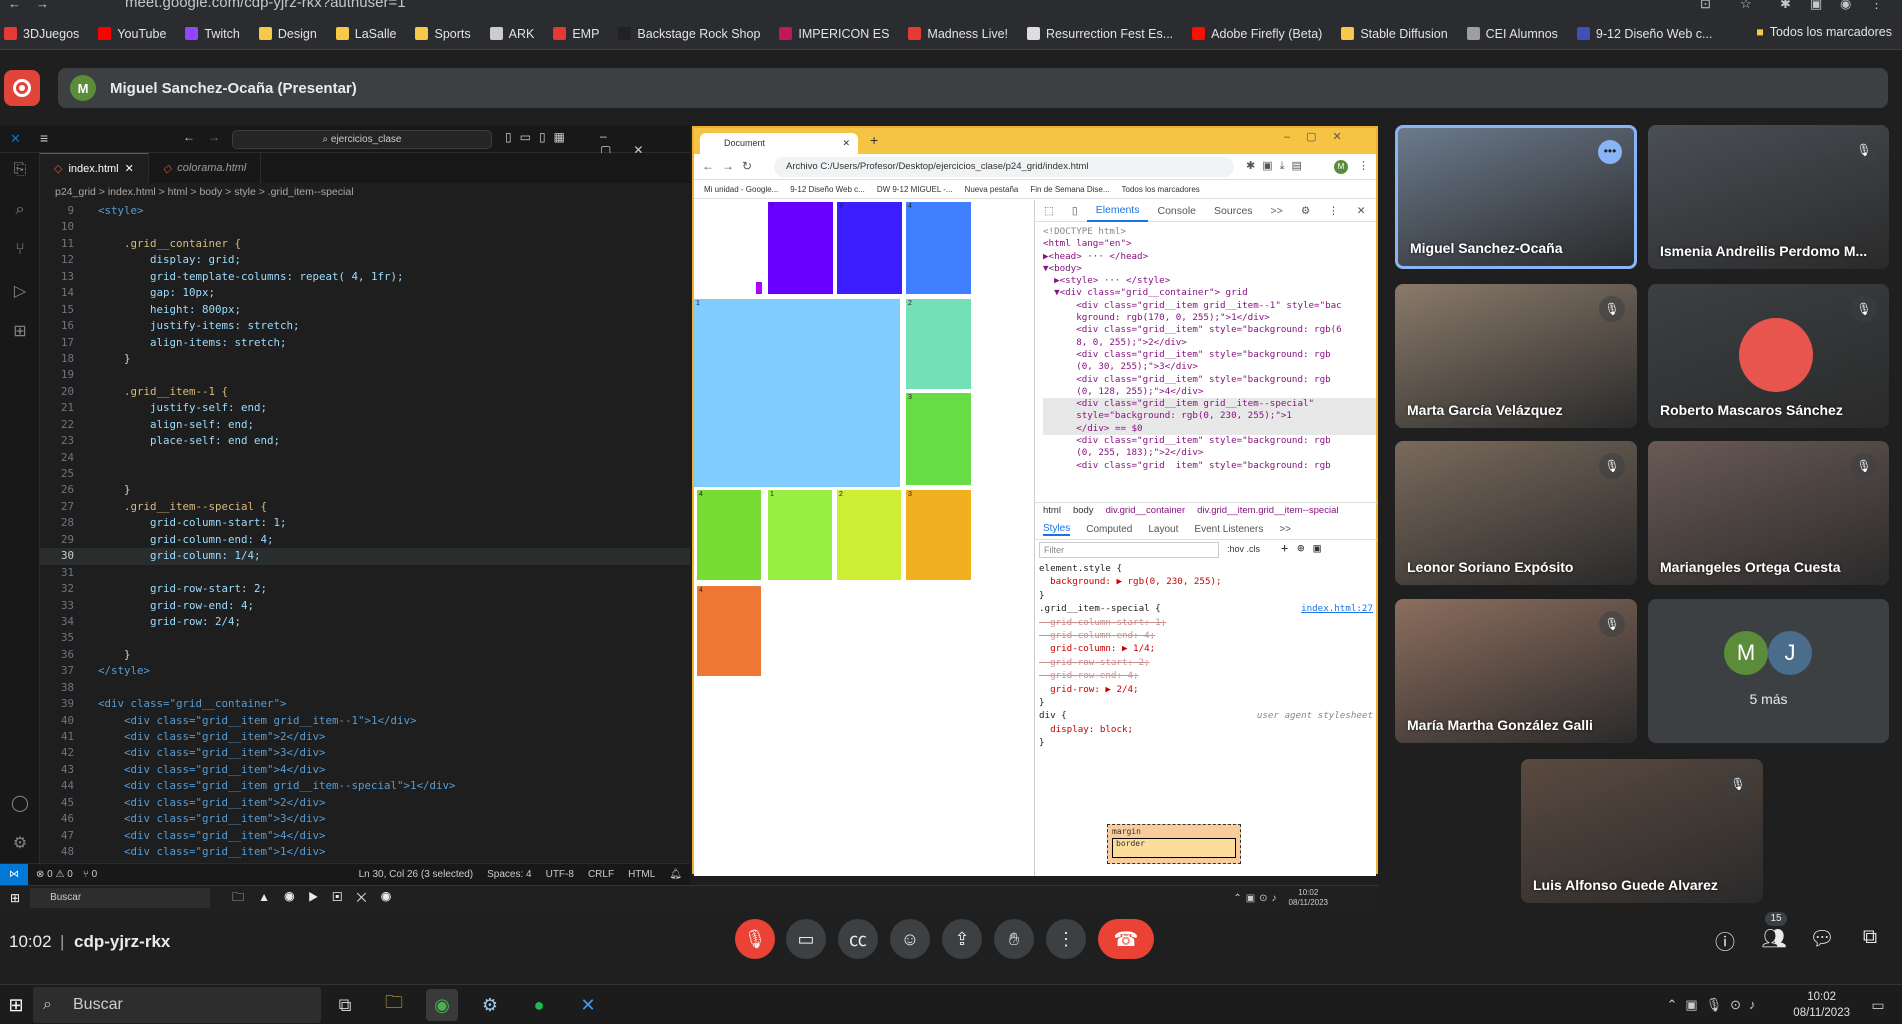 Image resolution: width=1902 pixels, height=1024 pixels. I want to click on ports-indicator: ⑂ 0, so click(90, 874).